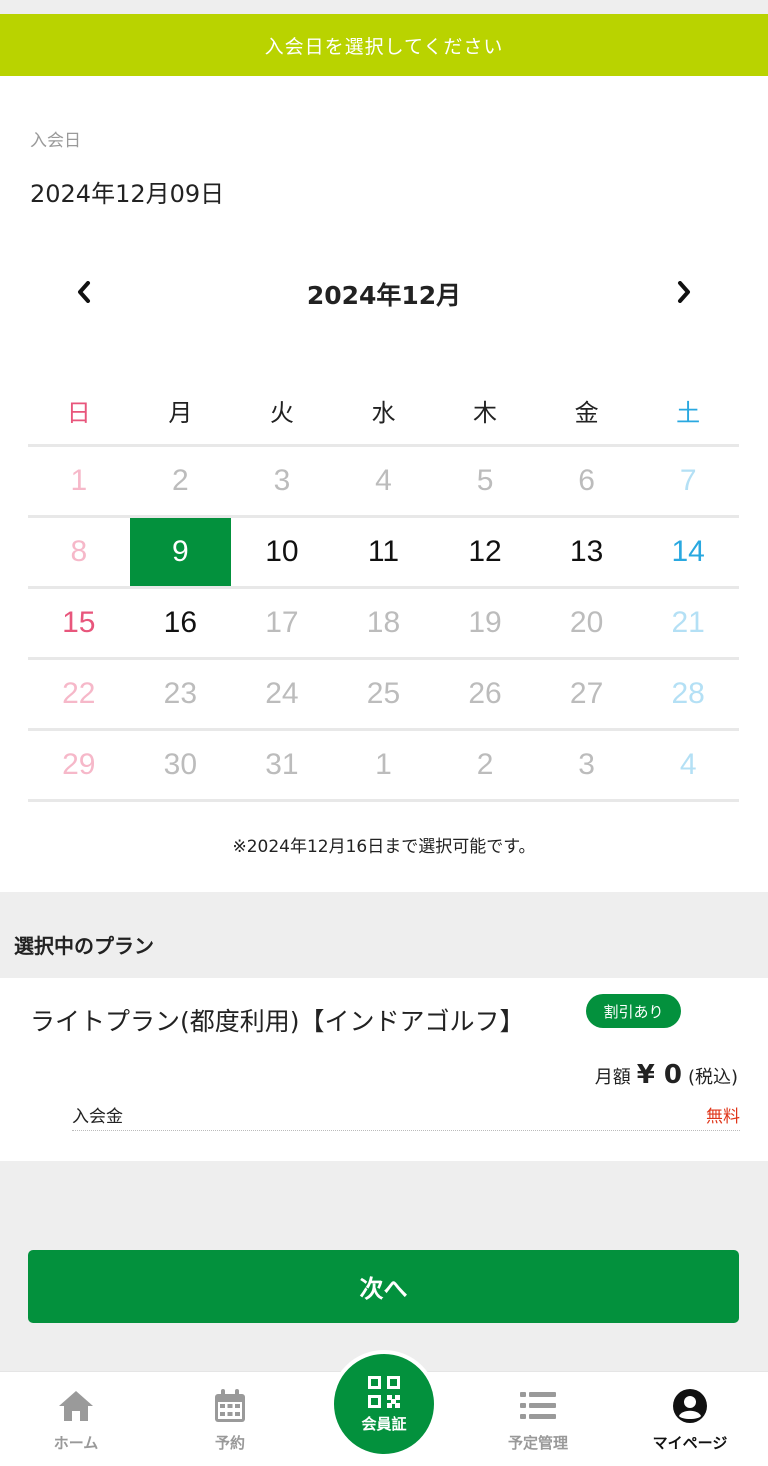 This screenshot has height=1466, width=768. What do you see at coordinates (633, 1011) in the screenshot?
I see `discount-badge: 割引あり` at bounding box center [633, 1011].